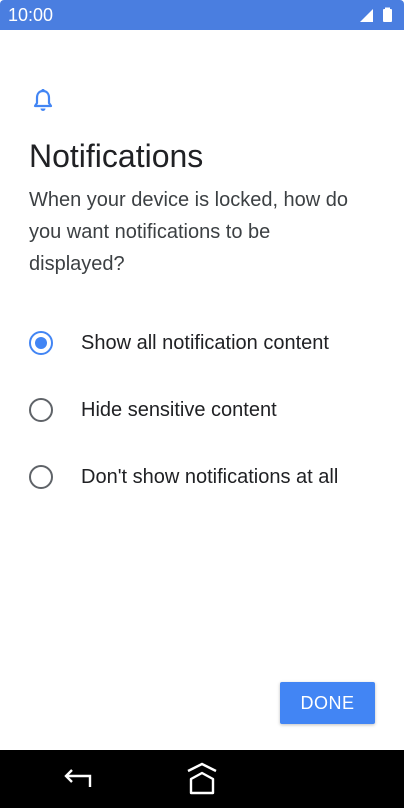 This screenshot has width=404, height=808. What do you see at coordinates (179, 410) in the screenshot?
I see `option-label: Hide sensitive content` at bounding box center [179, 410].